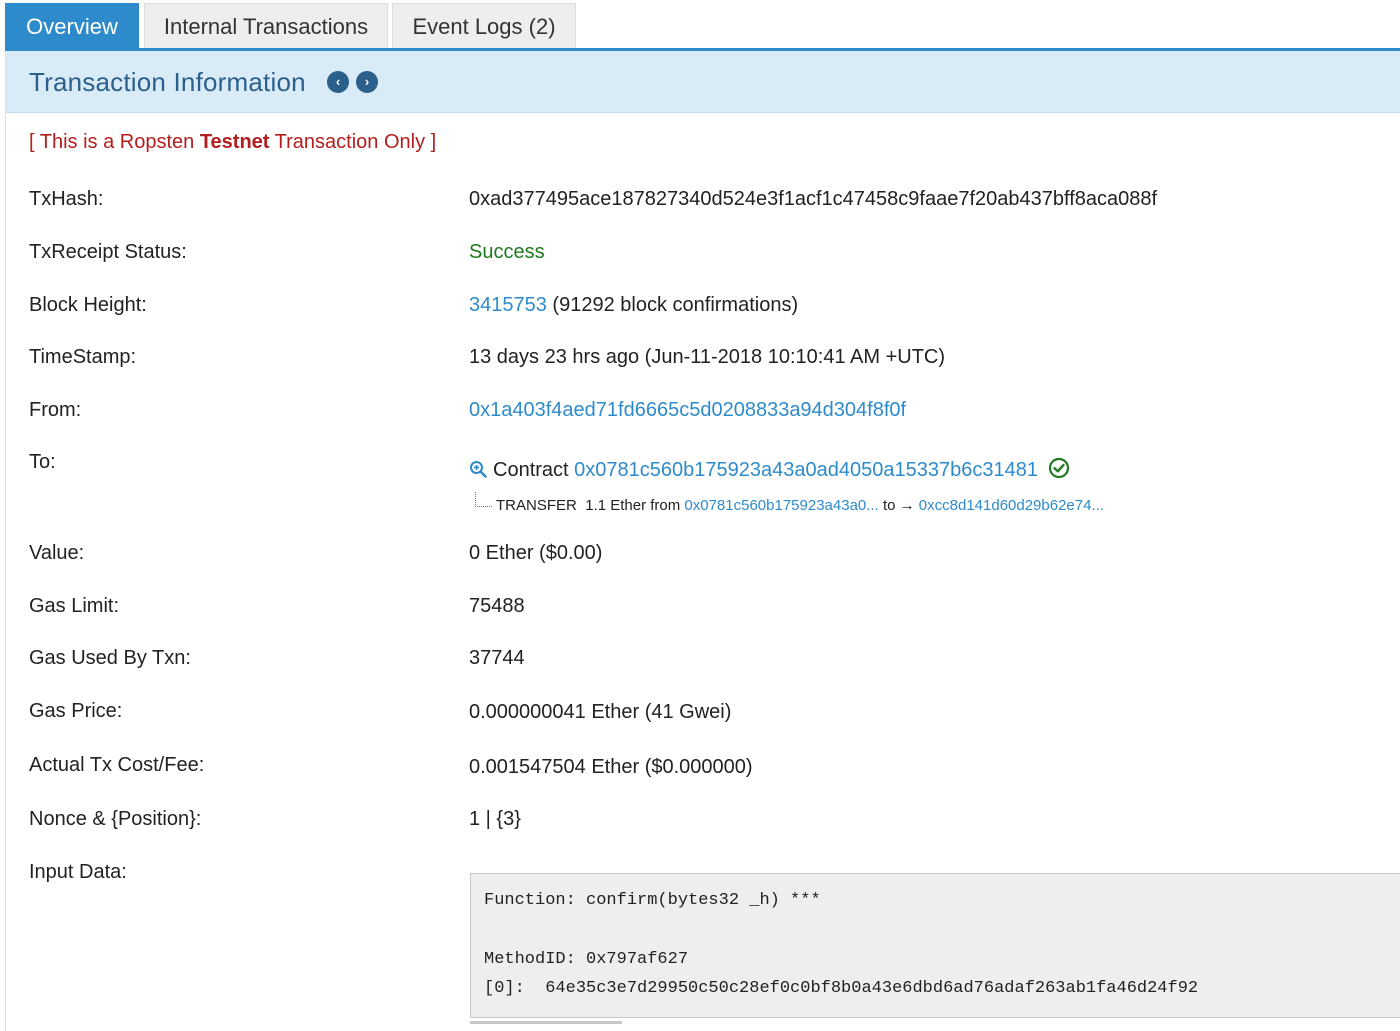 The height and width of the screenshot is (1031, 1400). I want to click on gas-used-value: 37744, so click(497, 658).